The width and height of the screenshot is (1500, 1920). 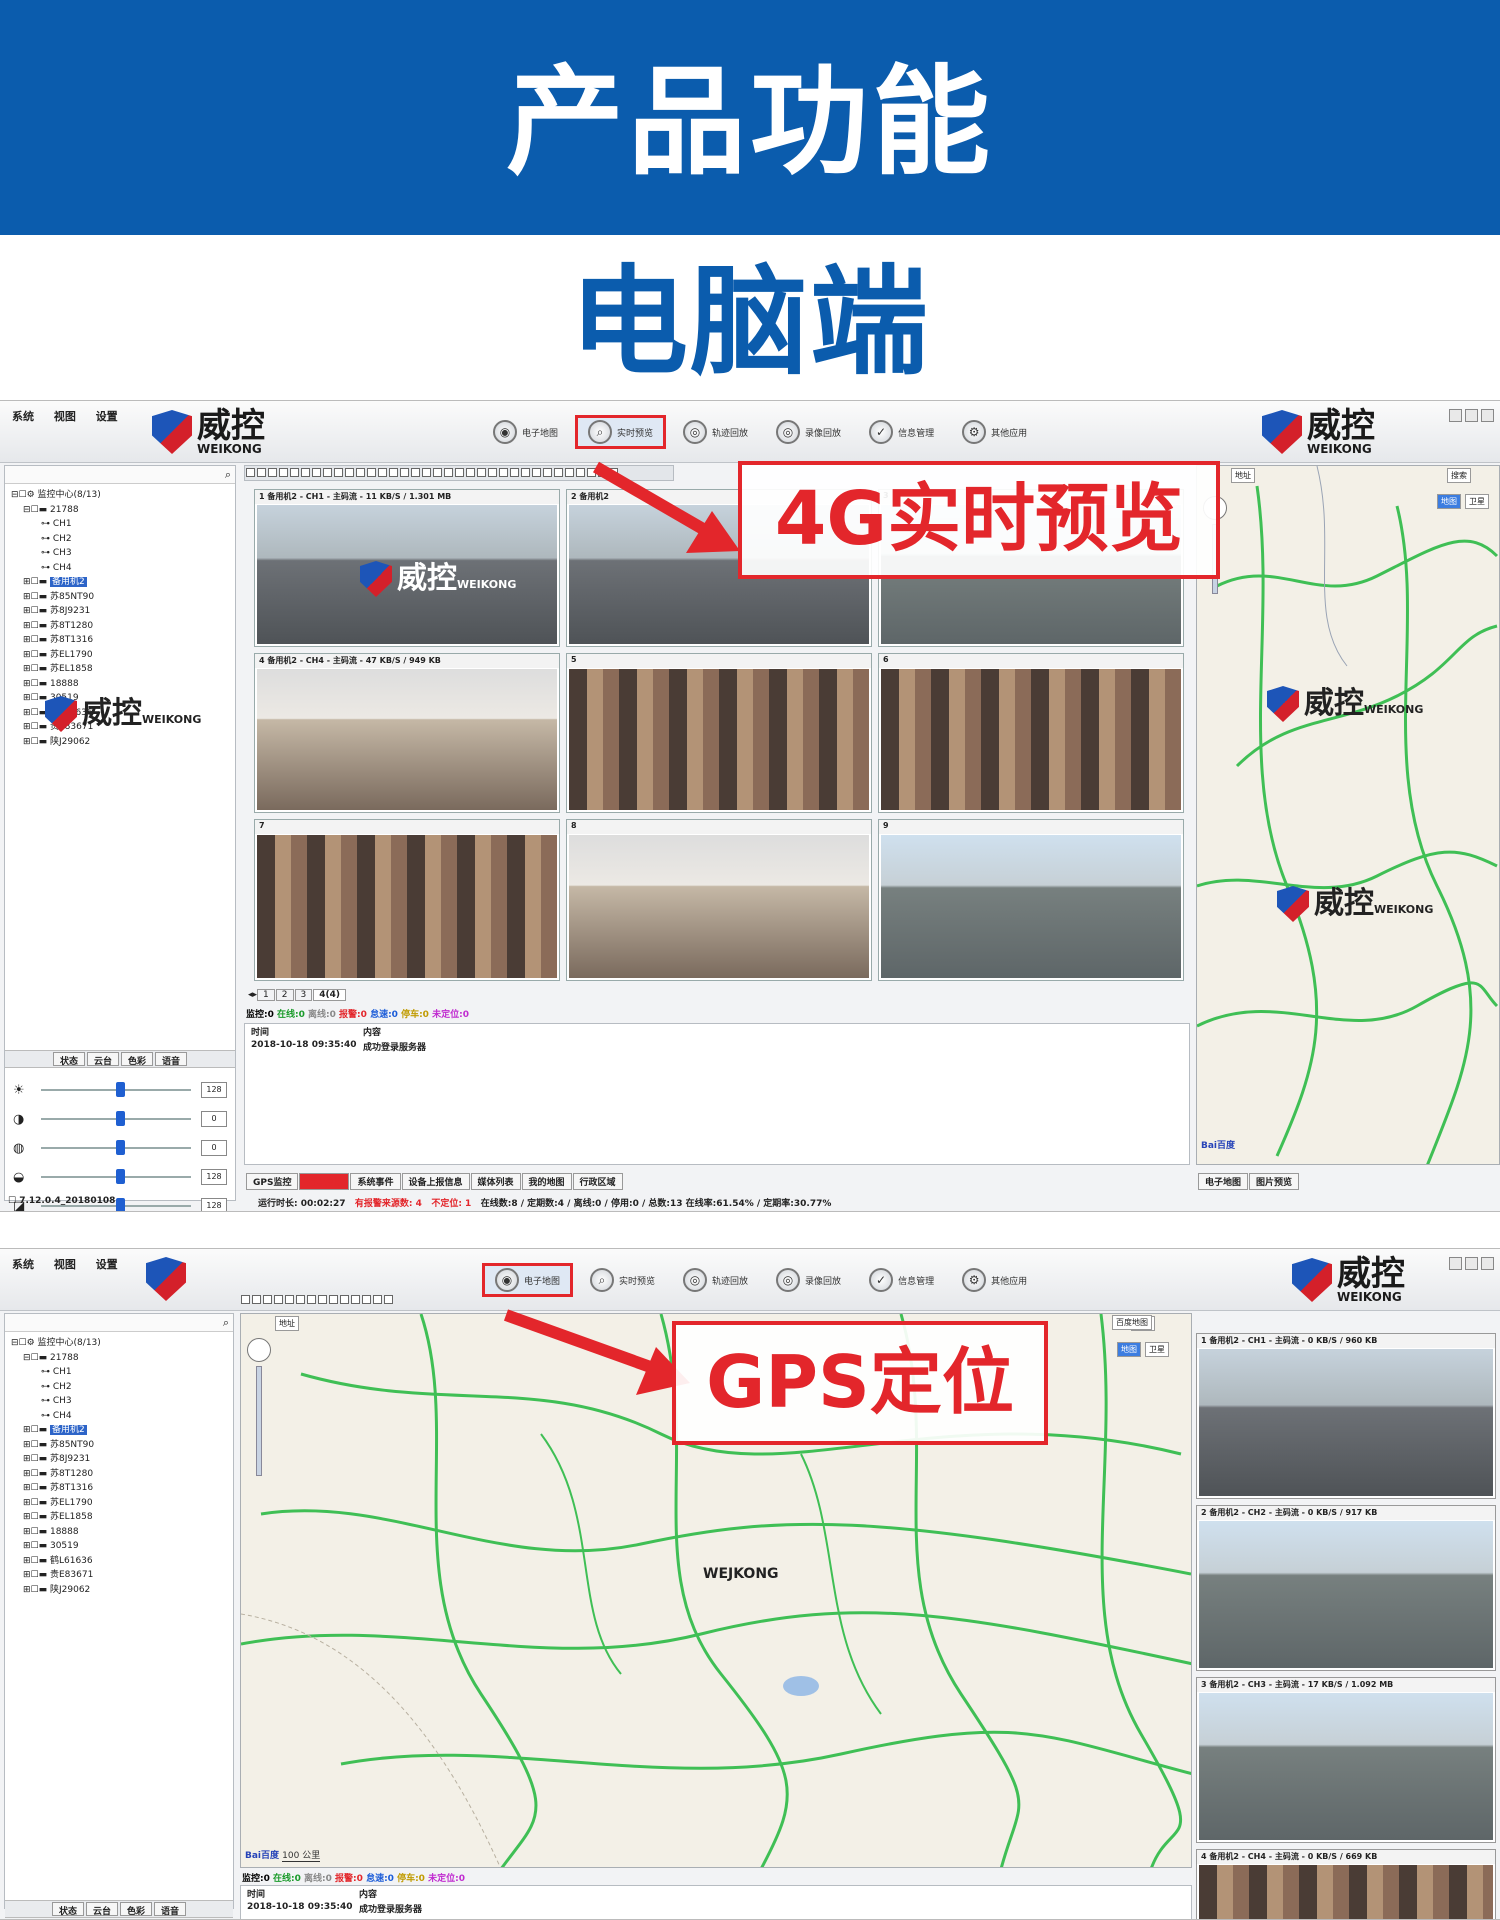 What do you see at coordinates (259, 1350) in the screenshot?
I see `pan-control` at bounding box center [259, 1350].